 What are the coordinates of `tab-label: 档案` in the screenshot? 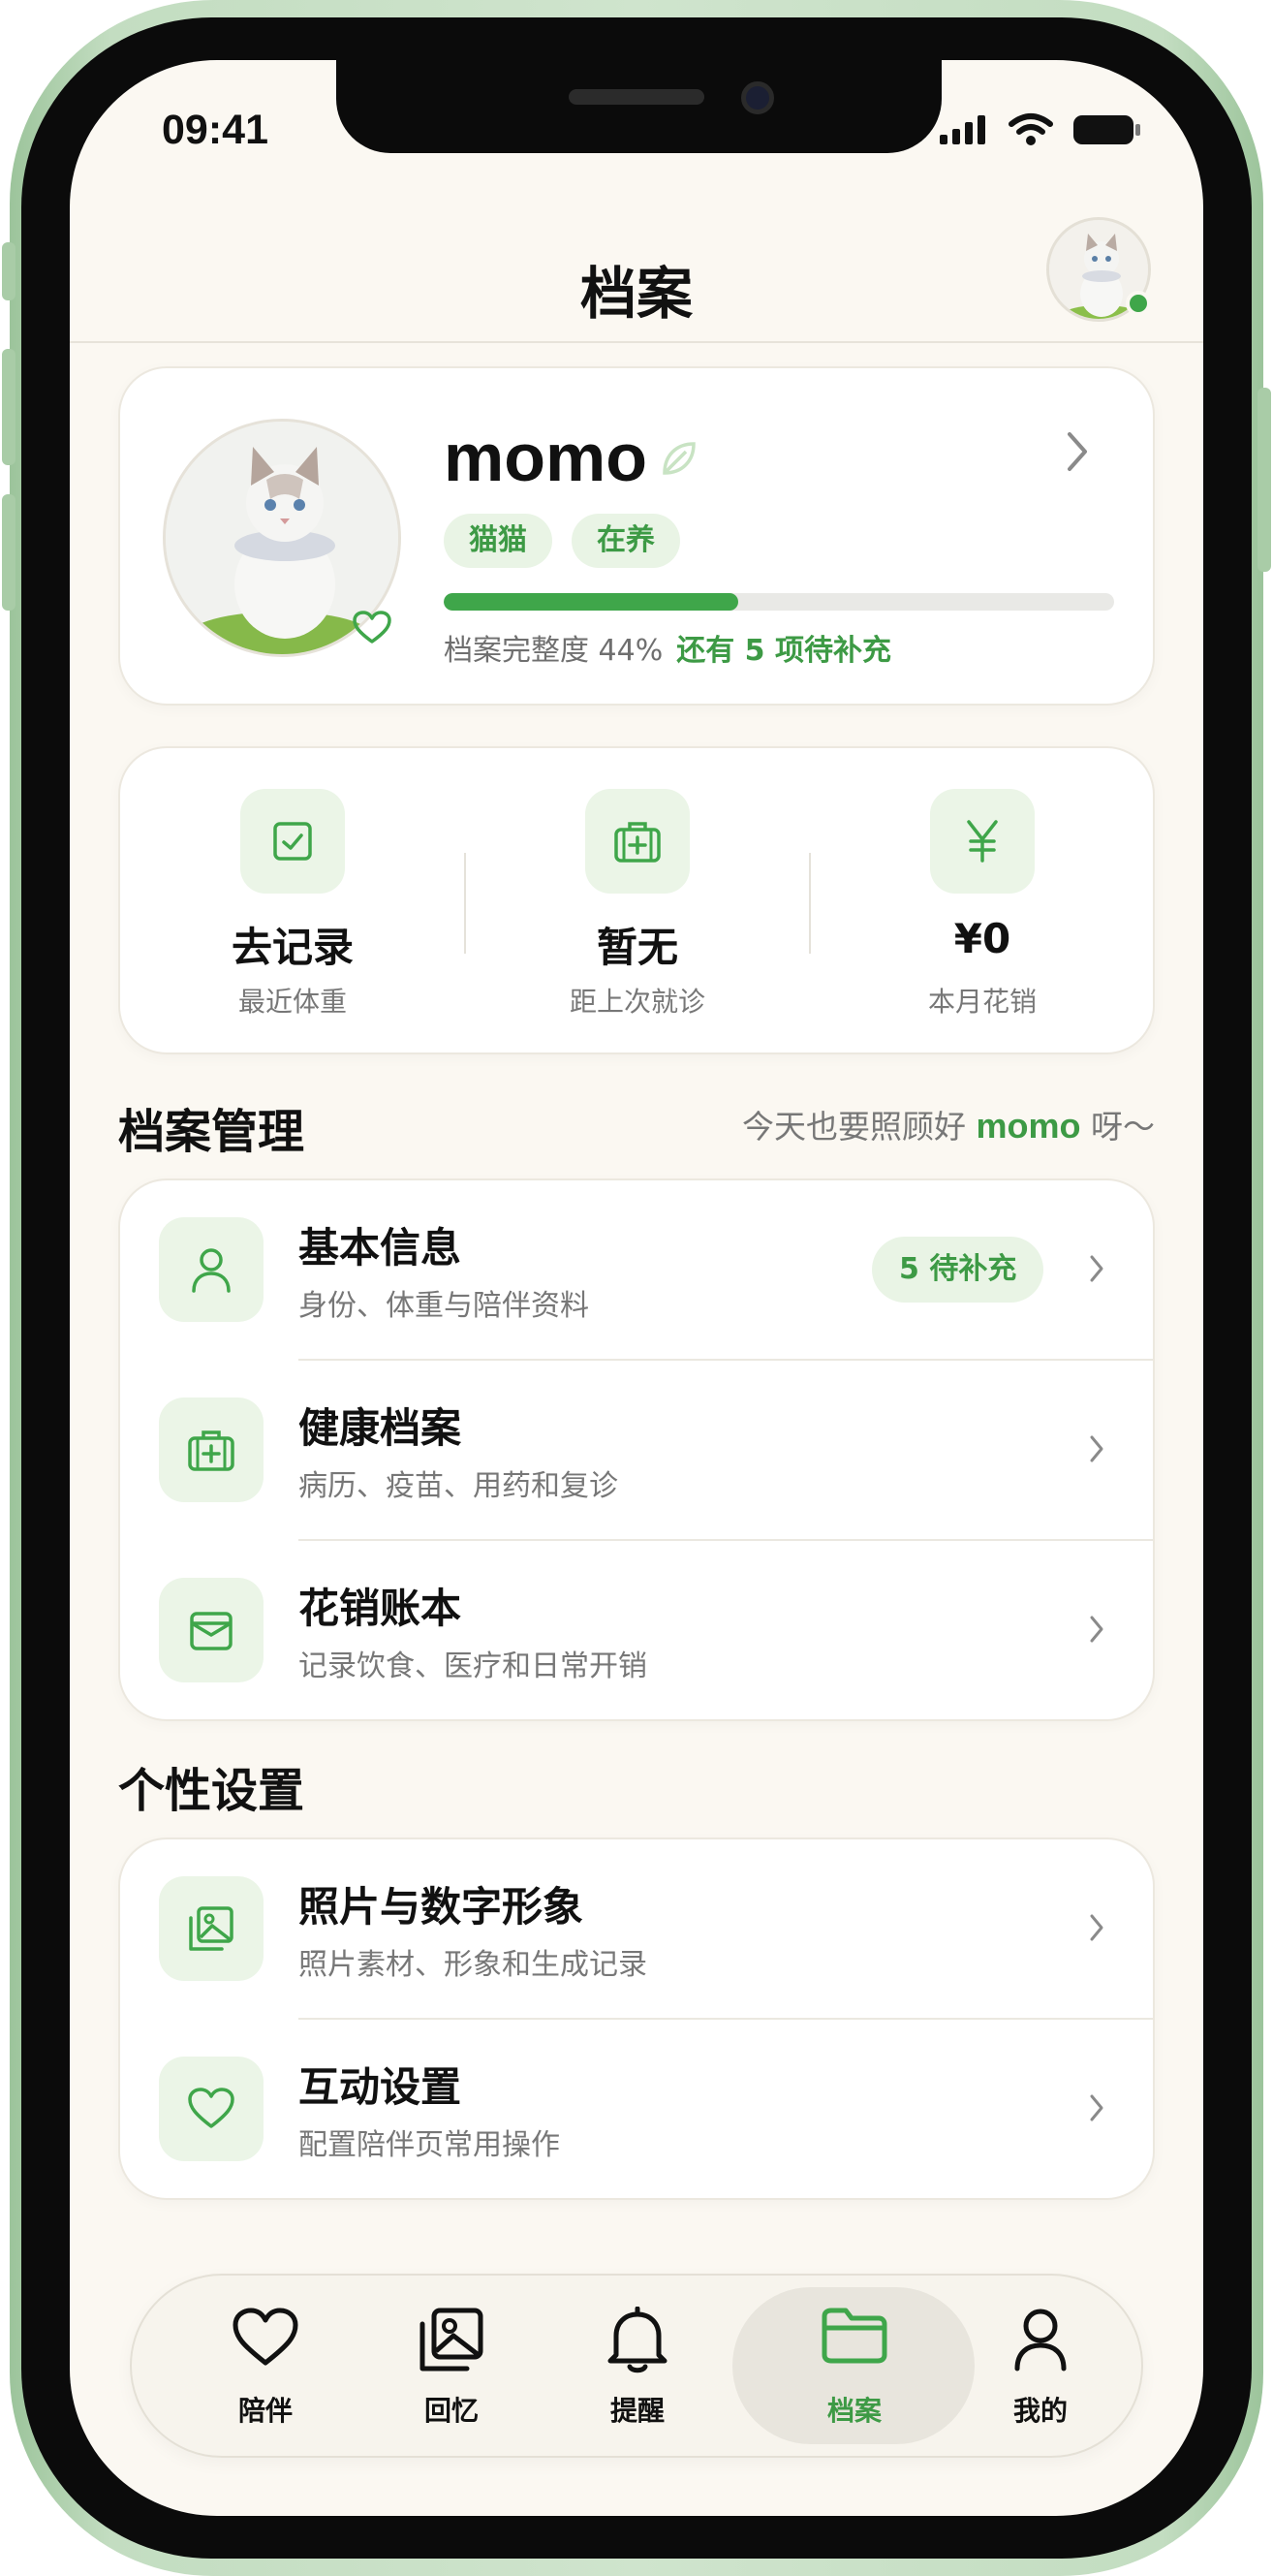 It's located at (854, 2411).